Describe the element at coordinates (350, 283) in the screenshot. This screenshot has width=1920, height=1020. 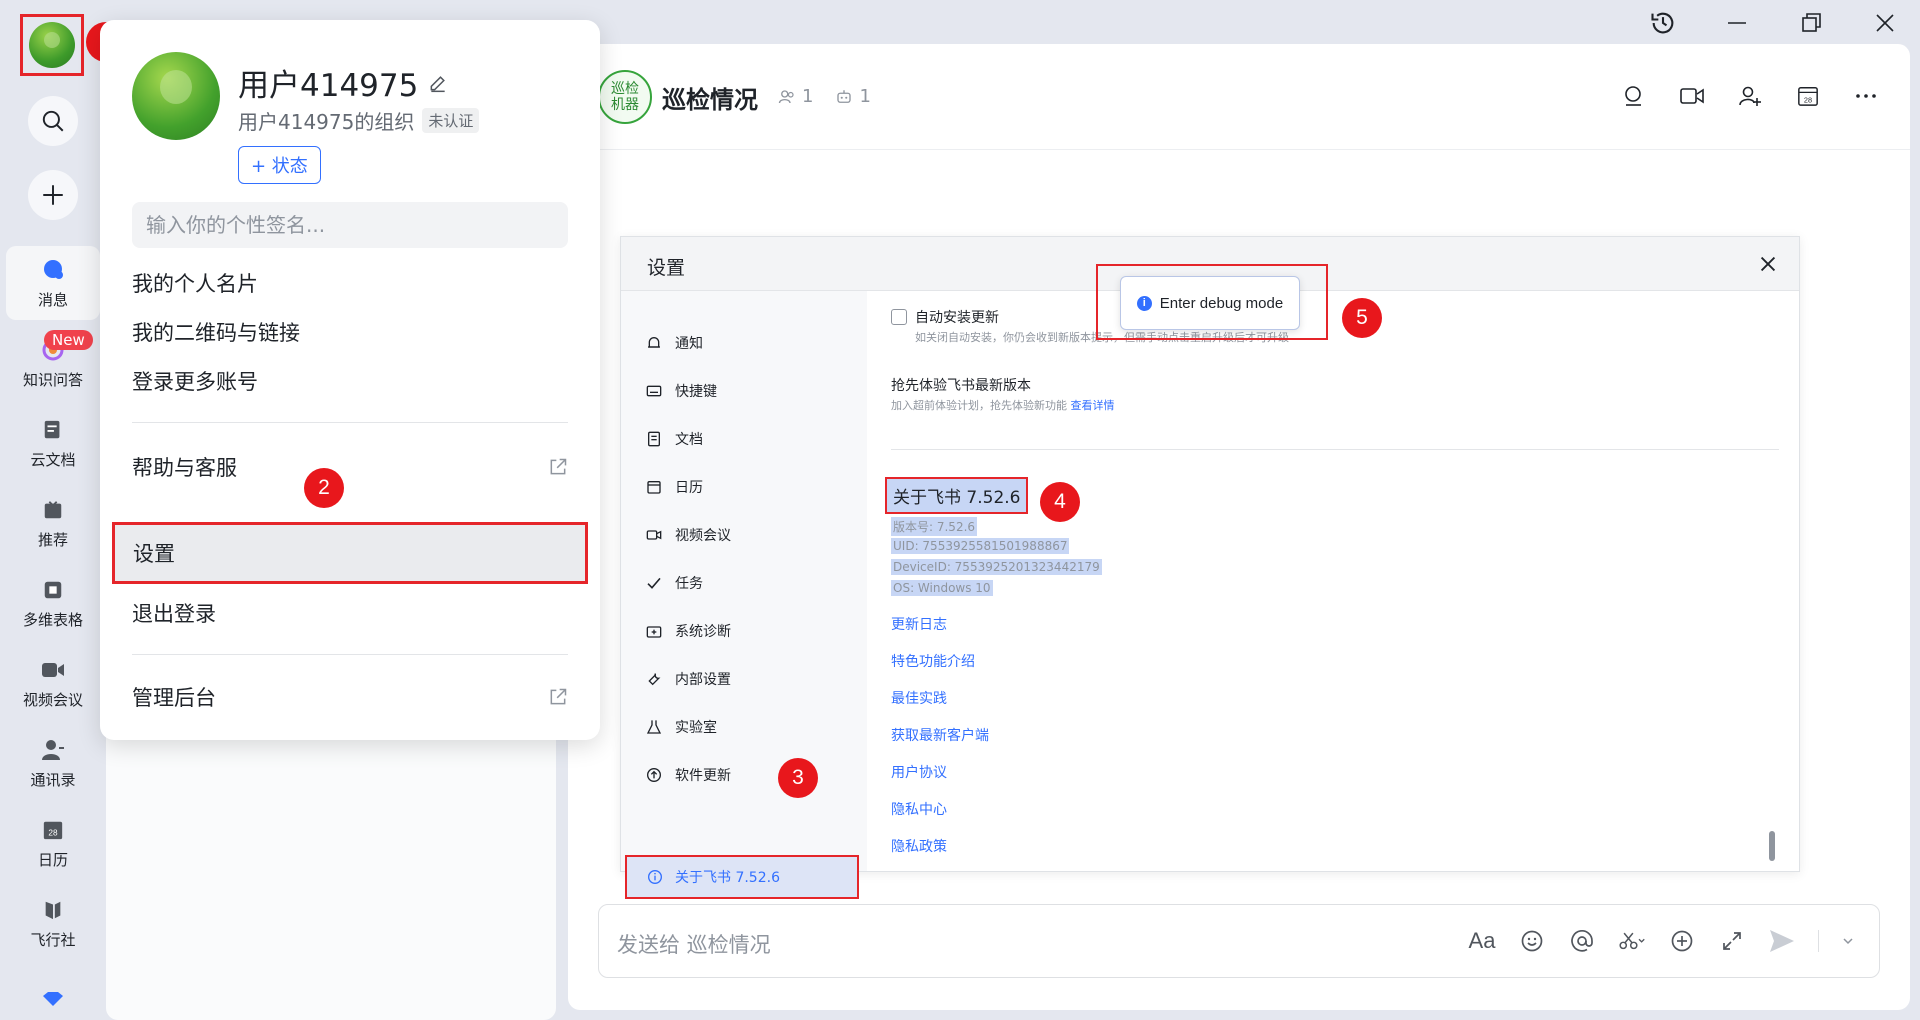
I see `menu-my-card: 我的个人名片` at that location.